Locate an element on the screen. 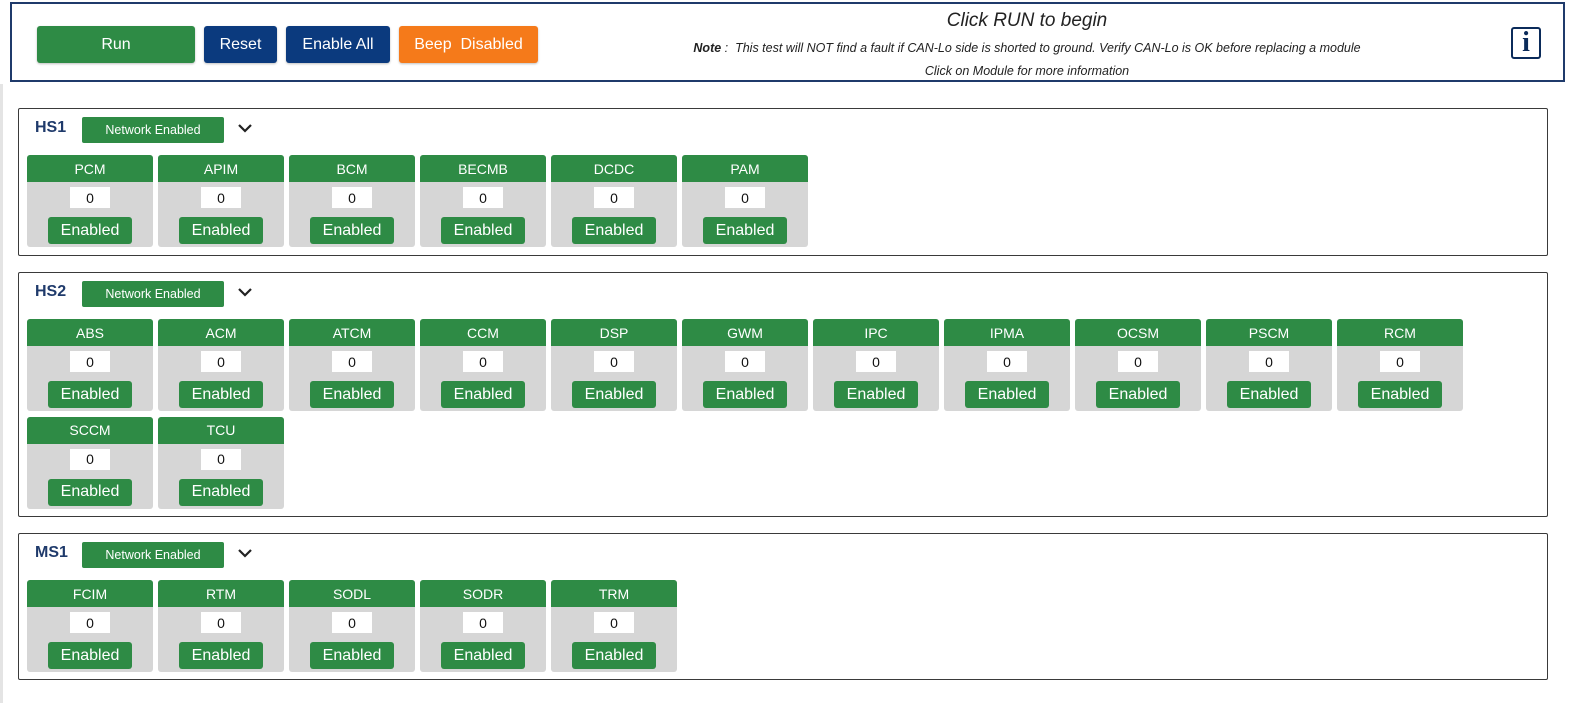 Image resolution: width=1585 pixels, height=703 pixels. module-card-pam: PAM 0 Enabled is located at coordinates (745, 201).